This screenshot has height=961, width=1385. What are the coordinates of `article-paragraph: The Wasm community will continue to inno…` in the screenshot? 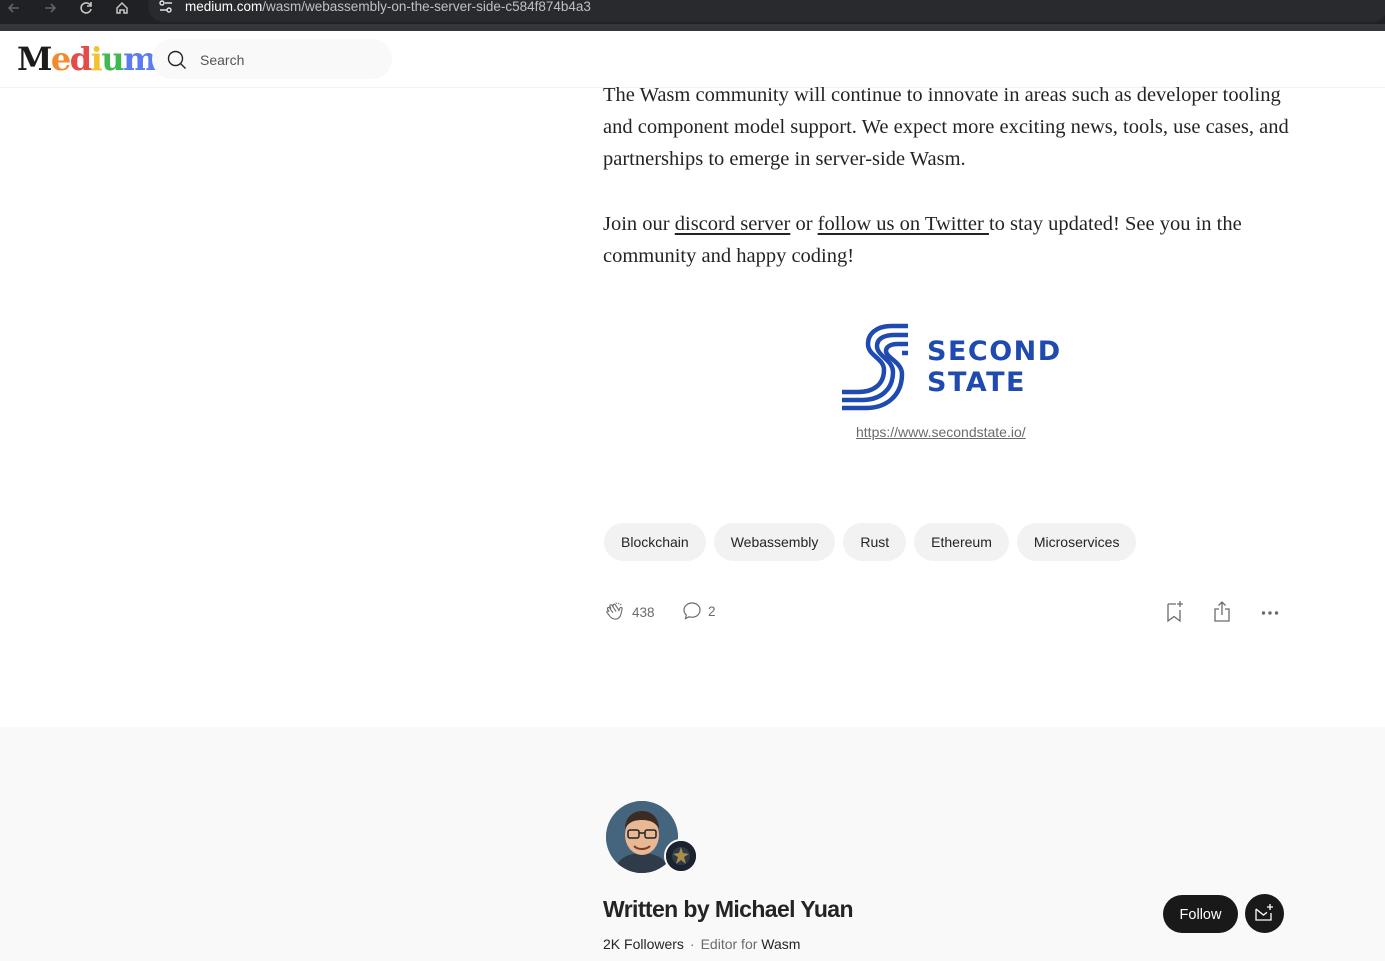 It's located at (946, 127).